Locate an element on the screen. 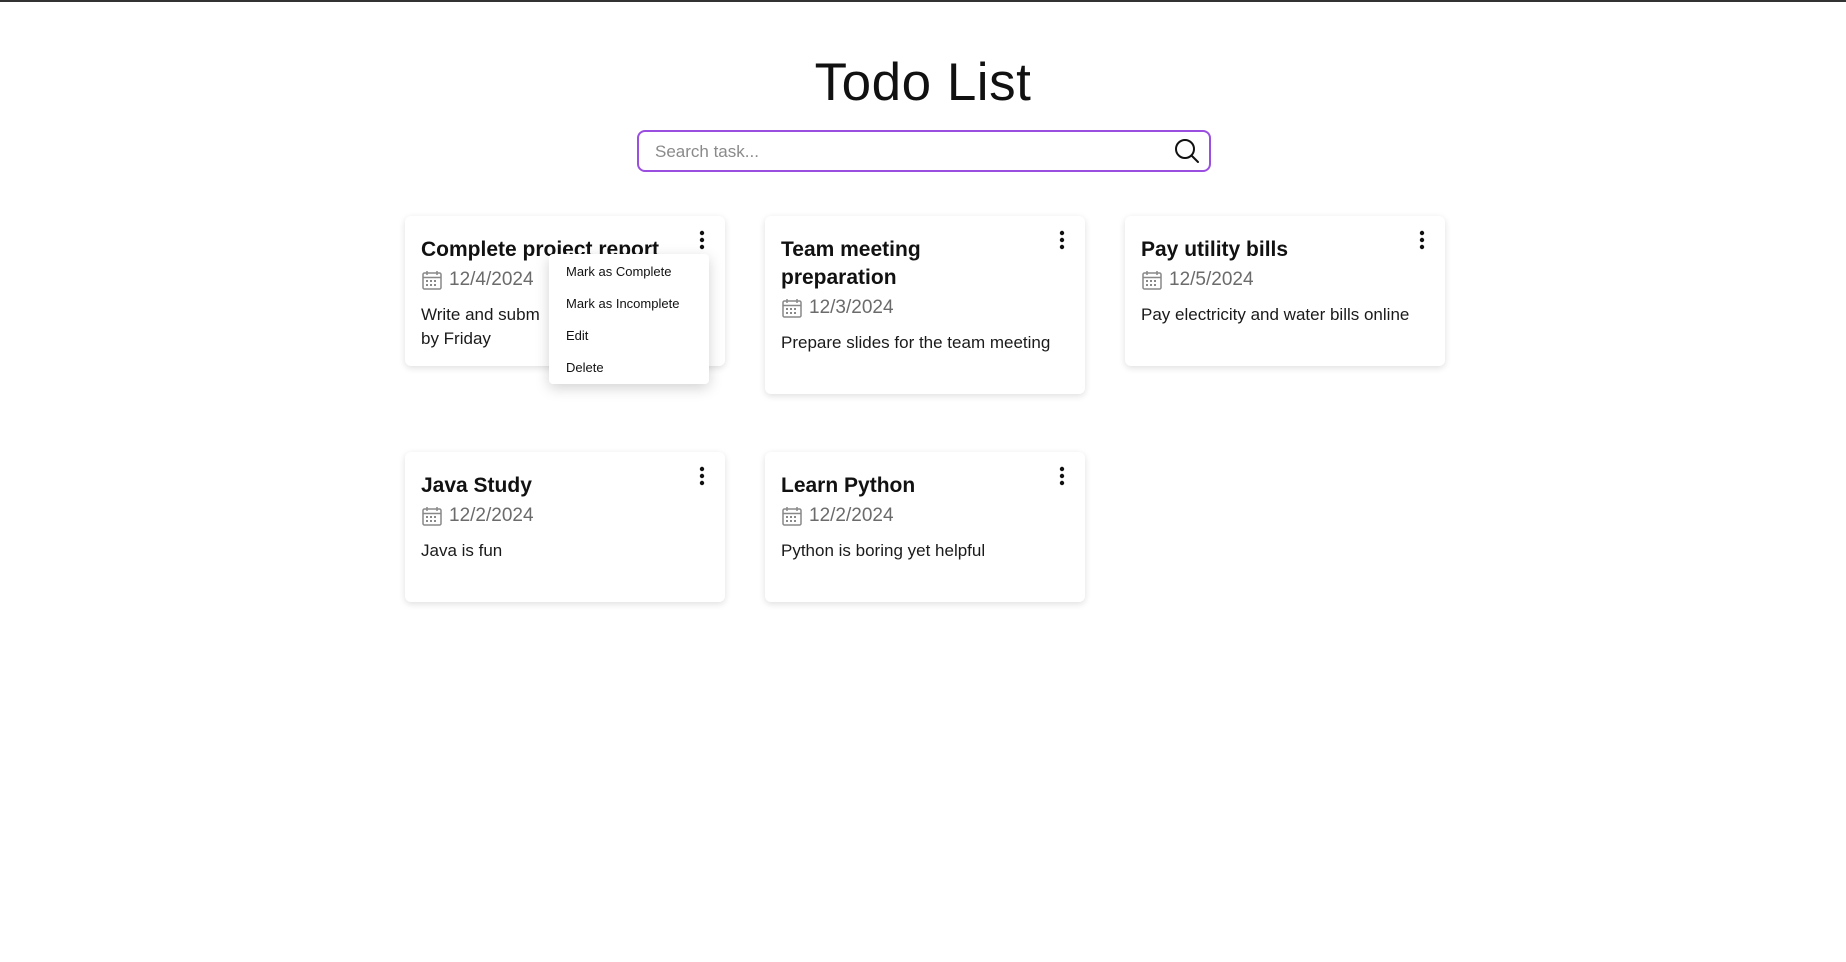 The width and height of the screenshot is (1846, 962). task-date: 12/3/2024 is located at coordinates (837, 308).